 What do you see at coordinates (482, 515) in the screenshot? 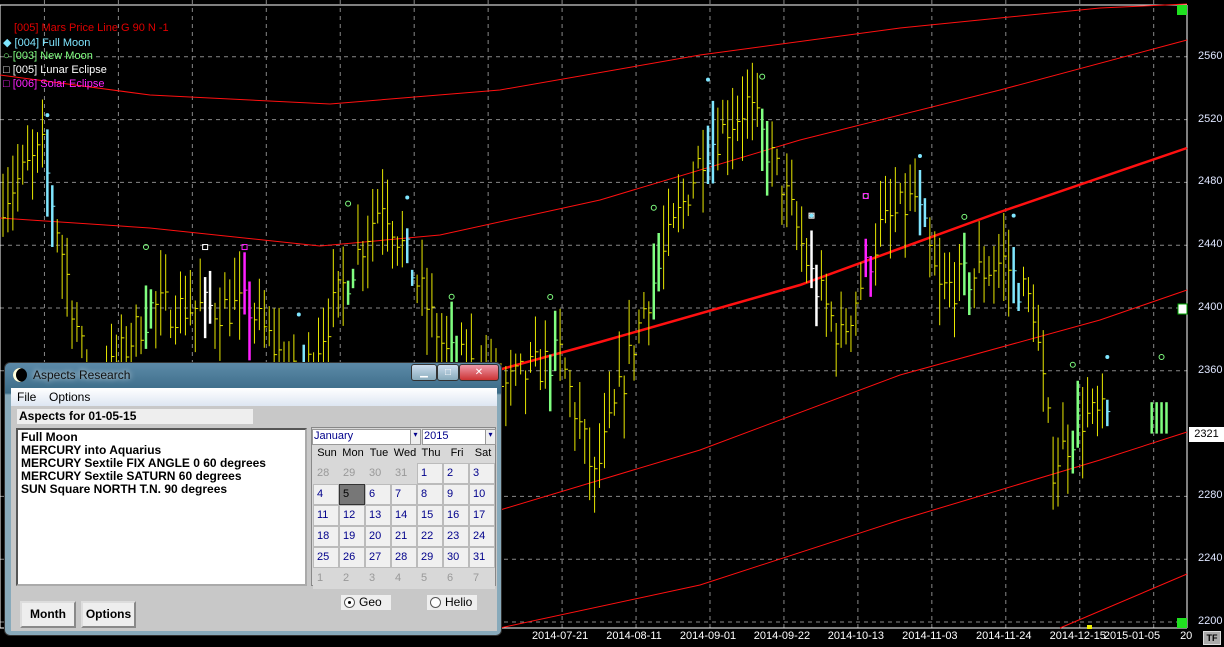
I see `calendar-day: 17` at bounding box center [482, 515].